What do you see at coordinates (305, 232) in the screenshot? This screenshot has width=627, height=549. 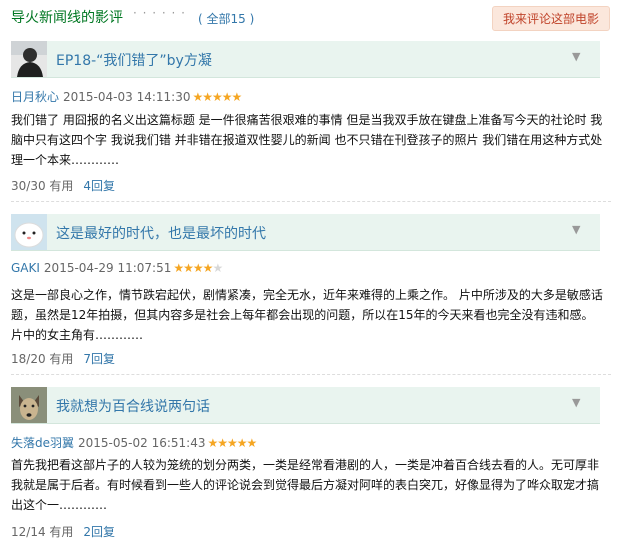 I see `review-title-bar: 这是最好的时代，也是最坏的时代 ▼` at bounding box center [305, 232].